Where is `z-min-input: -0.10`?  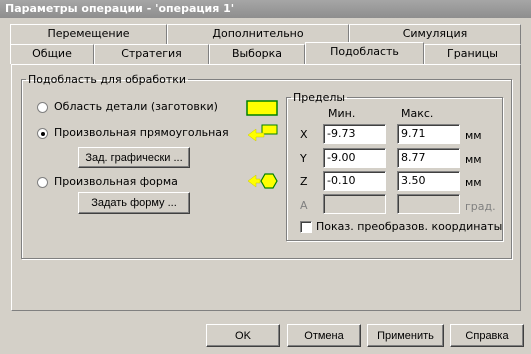 z-min-input: -0.10 is located at coordinates (354, 181).